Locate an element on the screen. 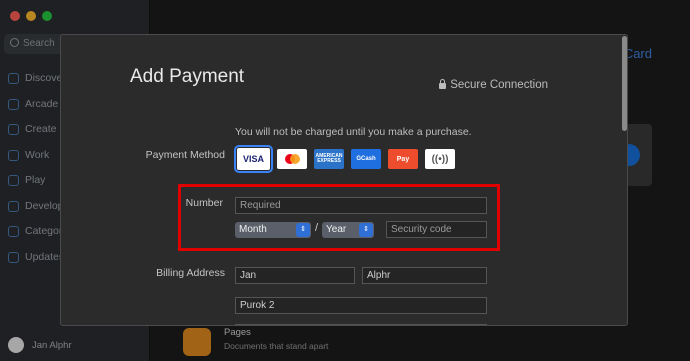 This screenshot has height=361, width=690. gcash-option: GCash is located at coordinates (366, 159).